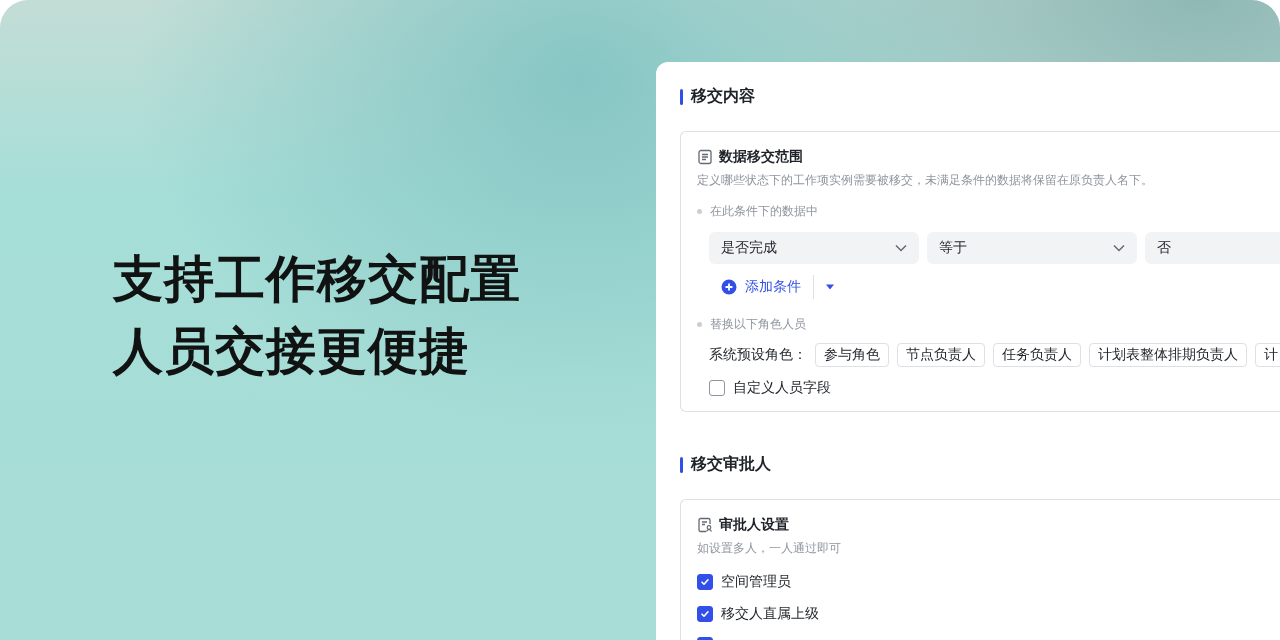  I want to click on section-title: 移交审批人, so click(731, 464).